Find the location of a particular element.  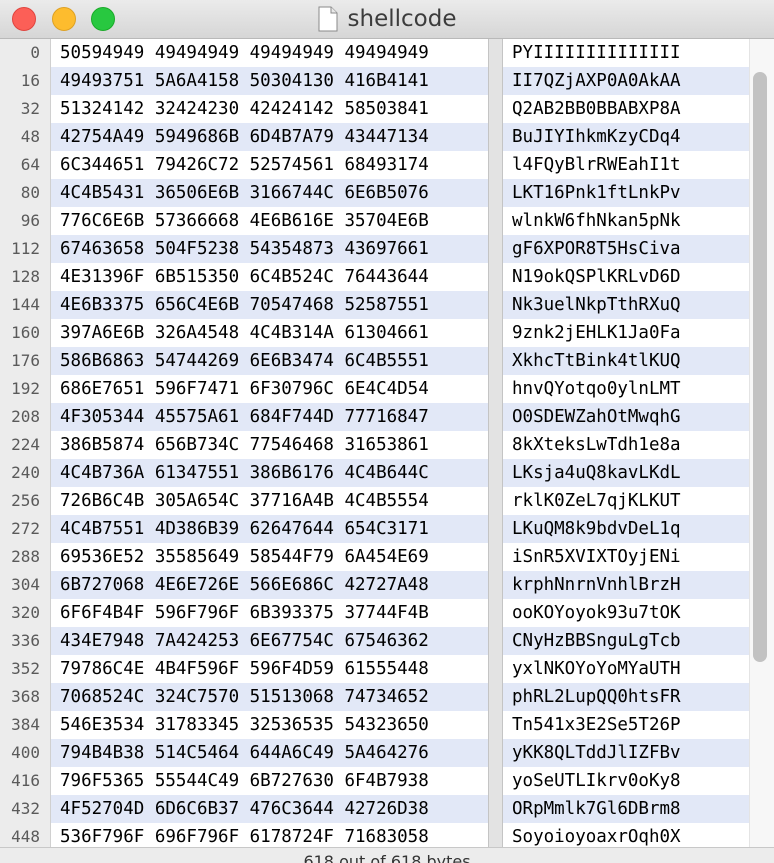

hex-row: 397A6E6B 326A4548 4C4B314A 61304661 is located at coordinates (269, 333).